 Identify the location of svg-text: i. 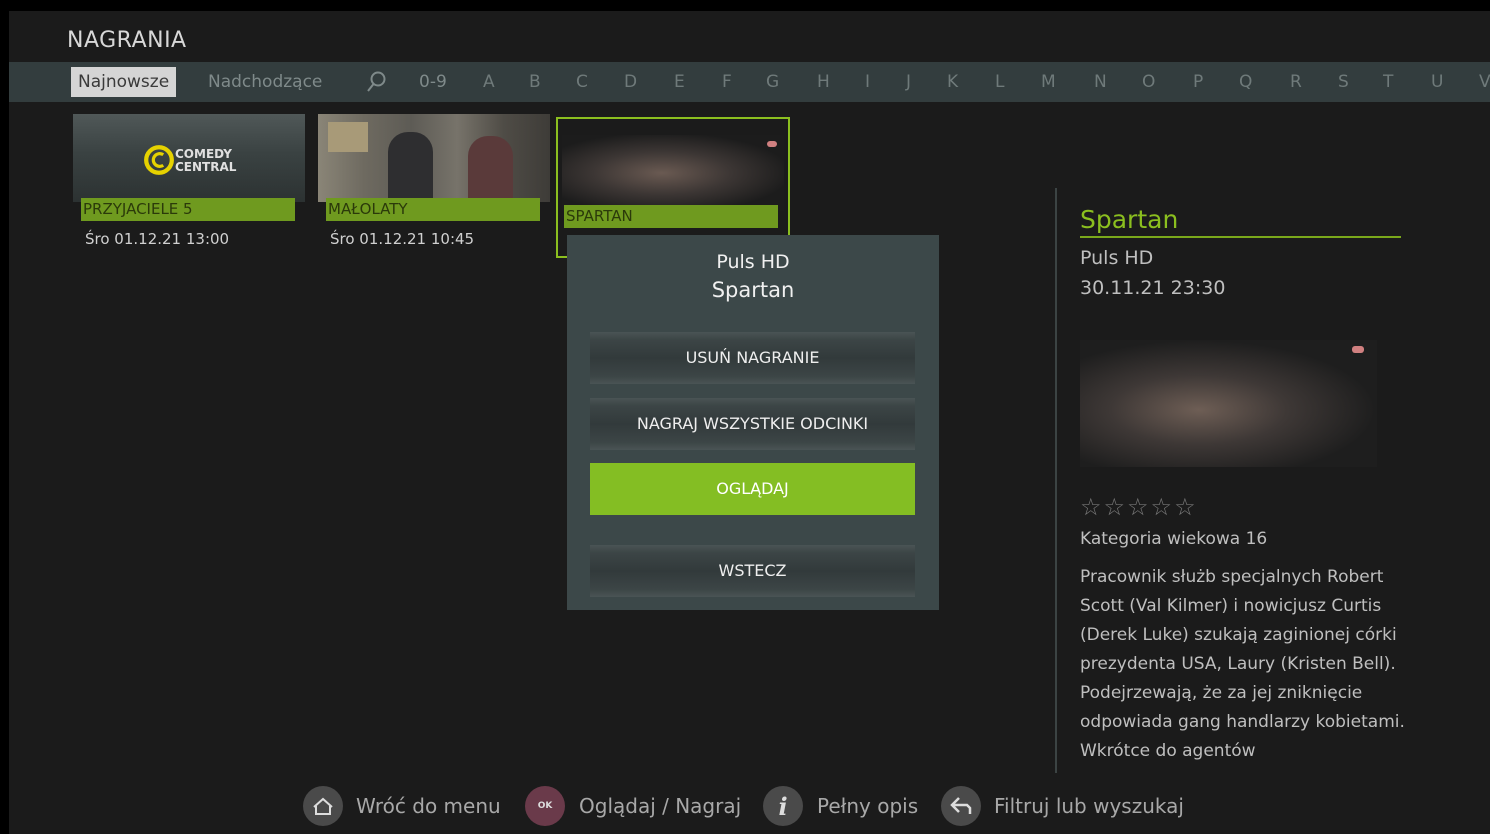
(782, 806).